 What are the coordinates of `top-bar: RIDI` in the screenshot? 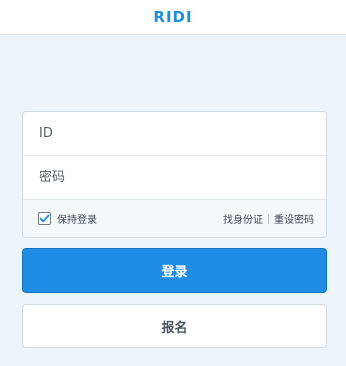 It's located at (173, 17).